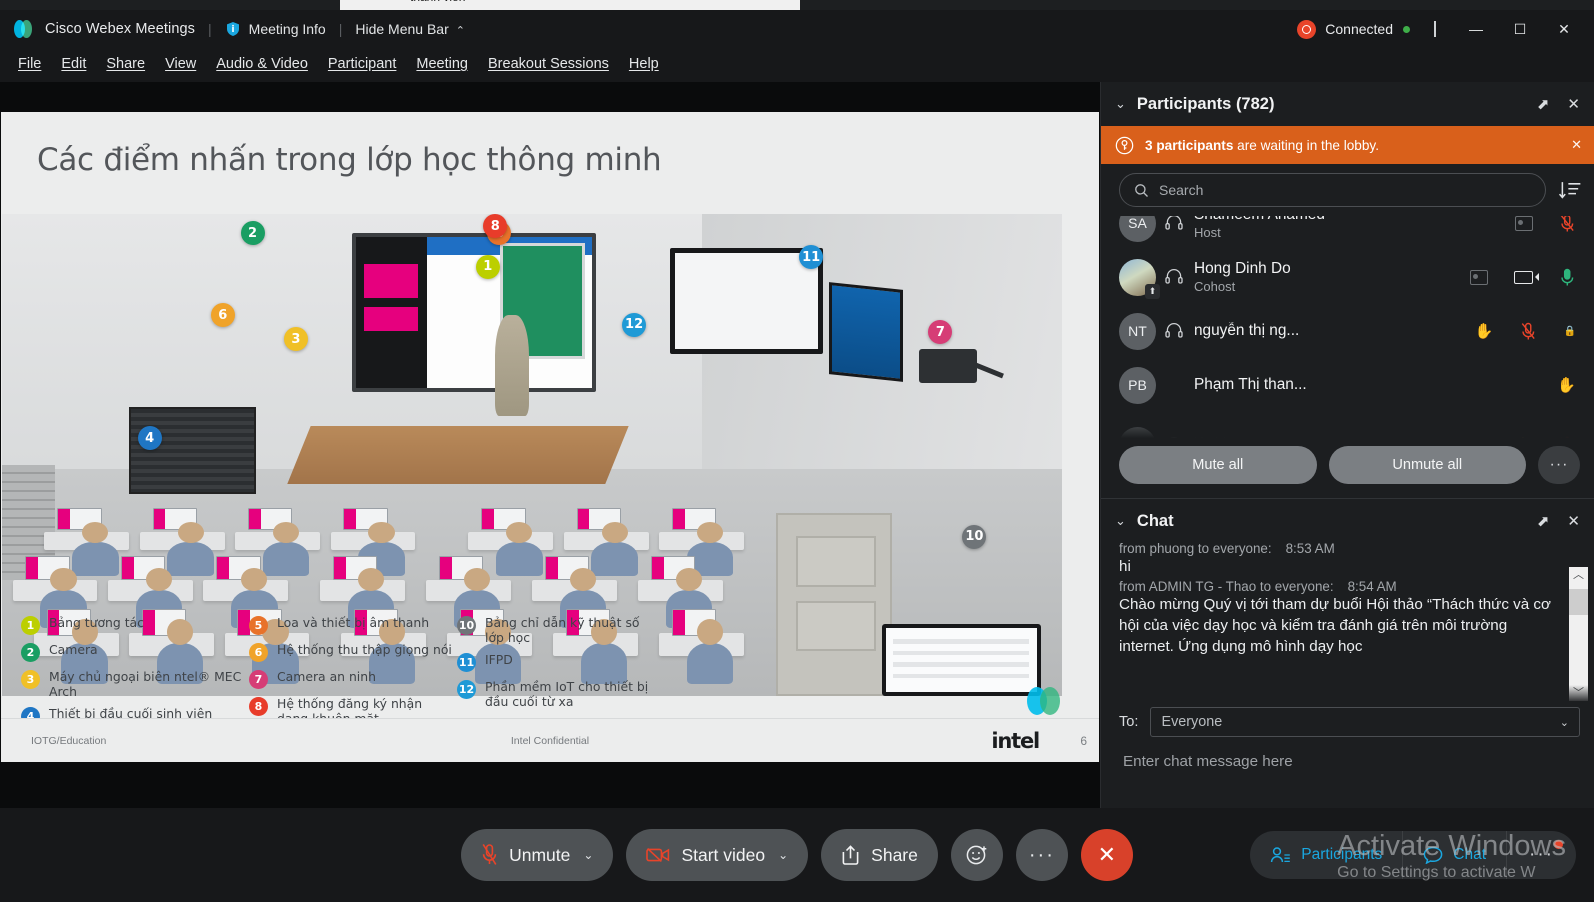 The width and height of the screenshot is (1594, 902). What do you see at coordinates (1226, 586) in the screenshot?
I see `chat-author: from ADMIN TG - Thao to everyone:` at bounding box center [1226, 586].